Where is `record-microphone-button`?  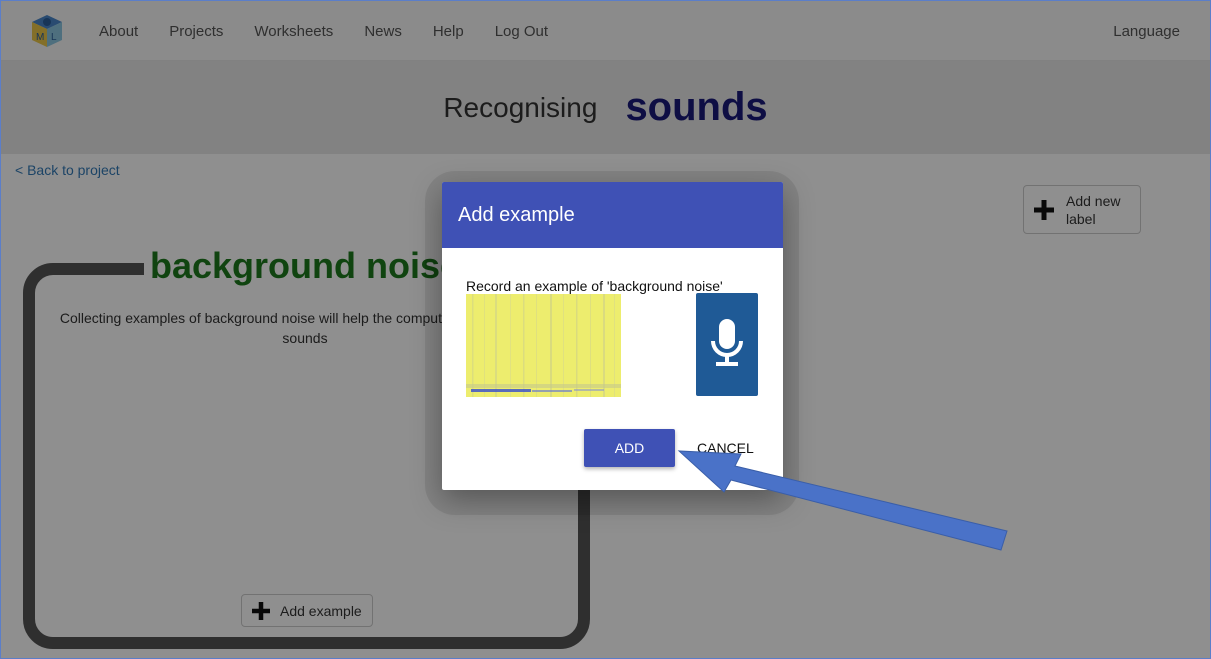
record-microphone-button is located at coordinates (727, 344).